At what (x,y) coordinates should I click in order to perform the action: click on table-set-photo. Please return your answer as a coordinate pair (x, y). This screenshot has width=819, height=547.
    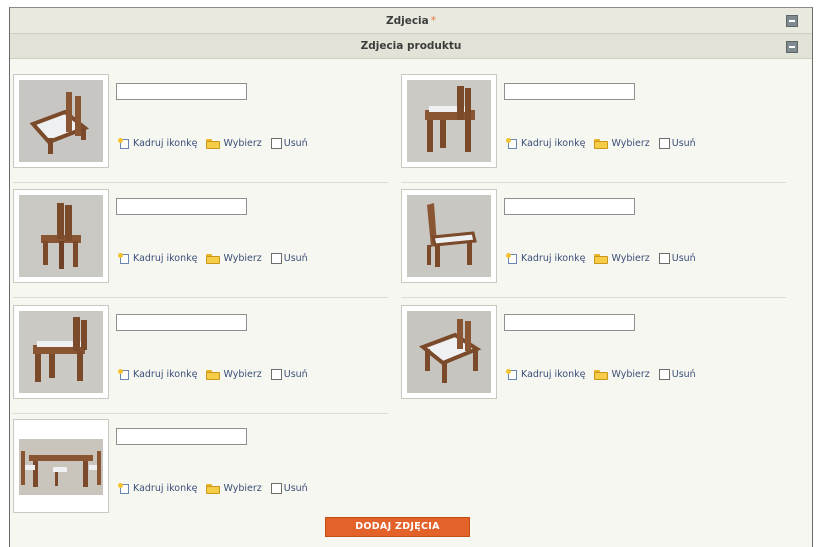
    Looking at the image, I should click on (61, 466).